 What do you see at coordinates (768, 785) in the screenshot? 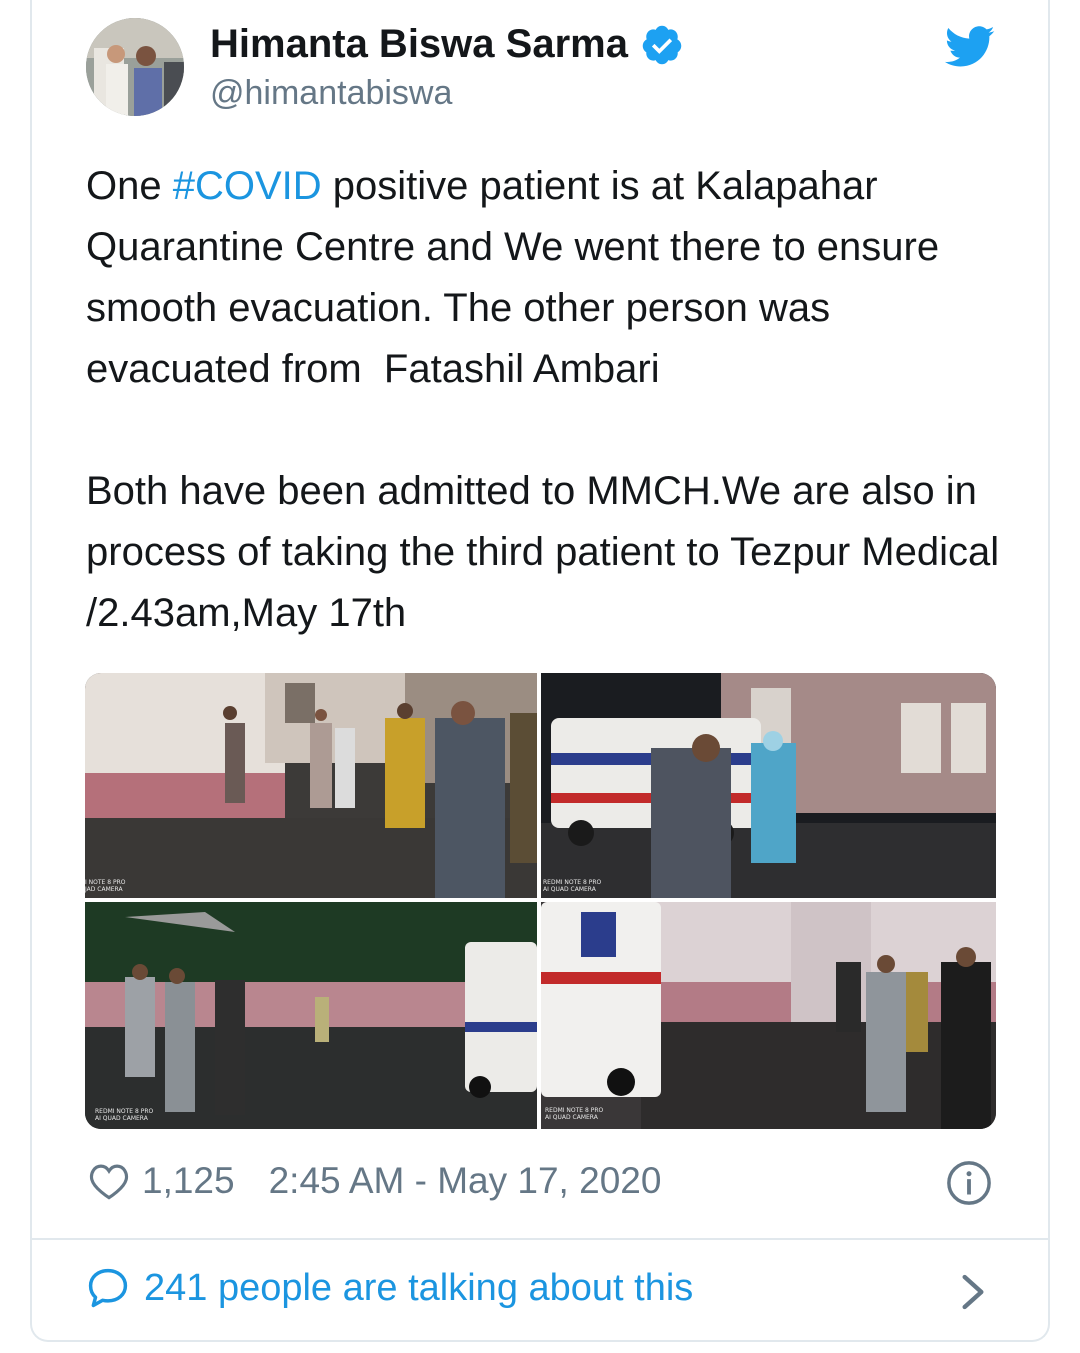
I see `photo-2: REDMI NOTE 8 PRO AI QUAD CAMERA` at bounding box center [768, 785].